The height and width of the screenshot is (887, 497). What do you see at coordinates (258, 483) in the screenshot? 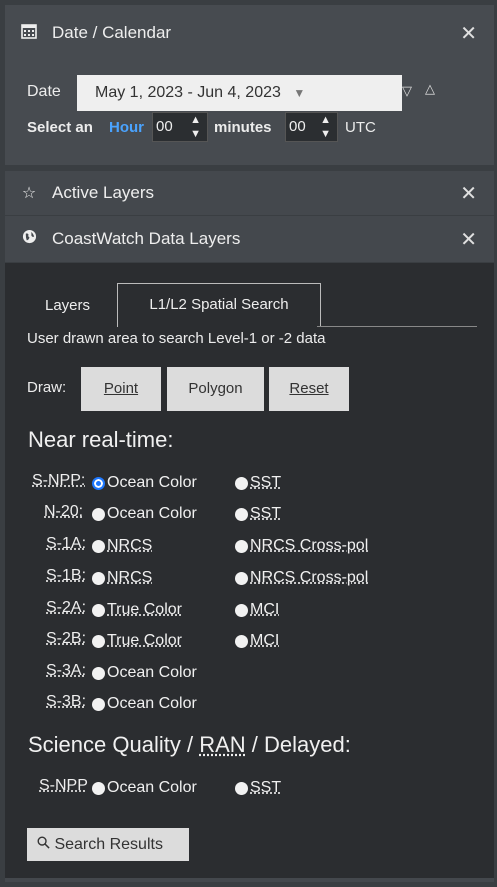
I see `radio-snpp-sst: SST` at bounding box center [258, 483].